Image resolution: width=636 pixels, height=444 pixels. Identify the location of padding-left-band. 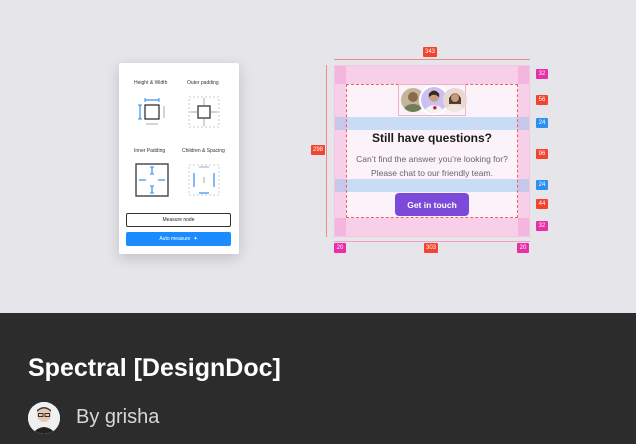
(340, 151).